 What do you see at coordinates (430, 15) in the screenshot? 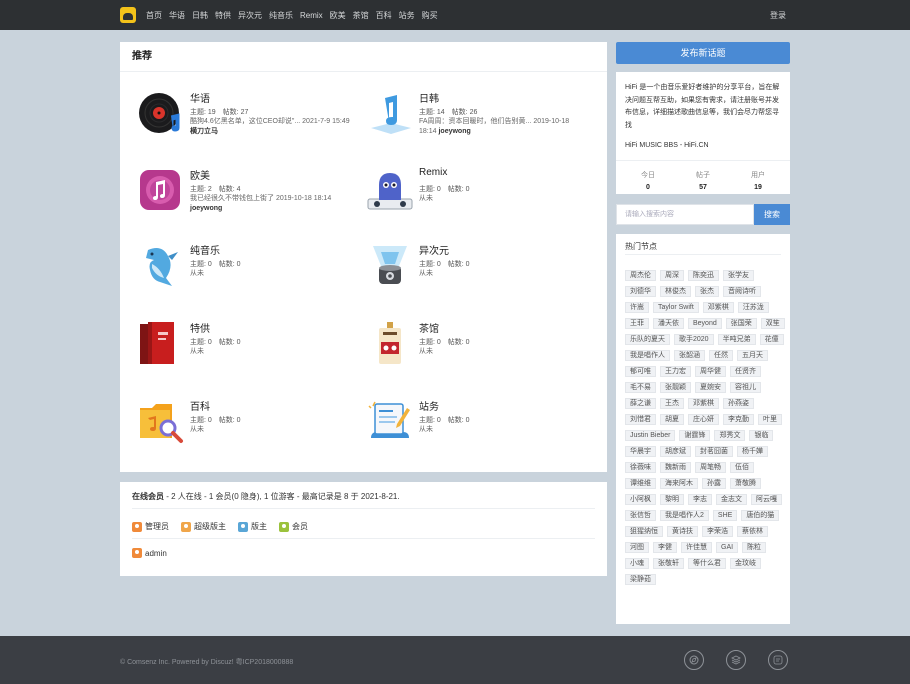
I see `nav-item-buy: 购买` at bounding box center [430, 15].